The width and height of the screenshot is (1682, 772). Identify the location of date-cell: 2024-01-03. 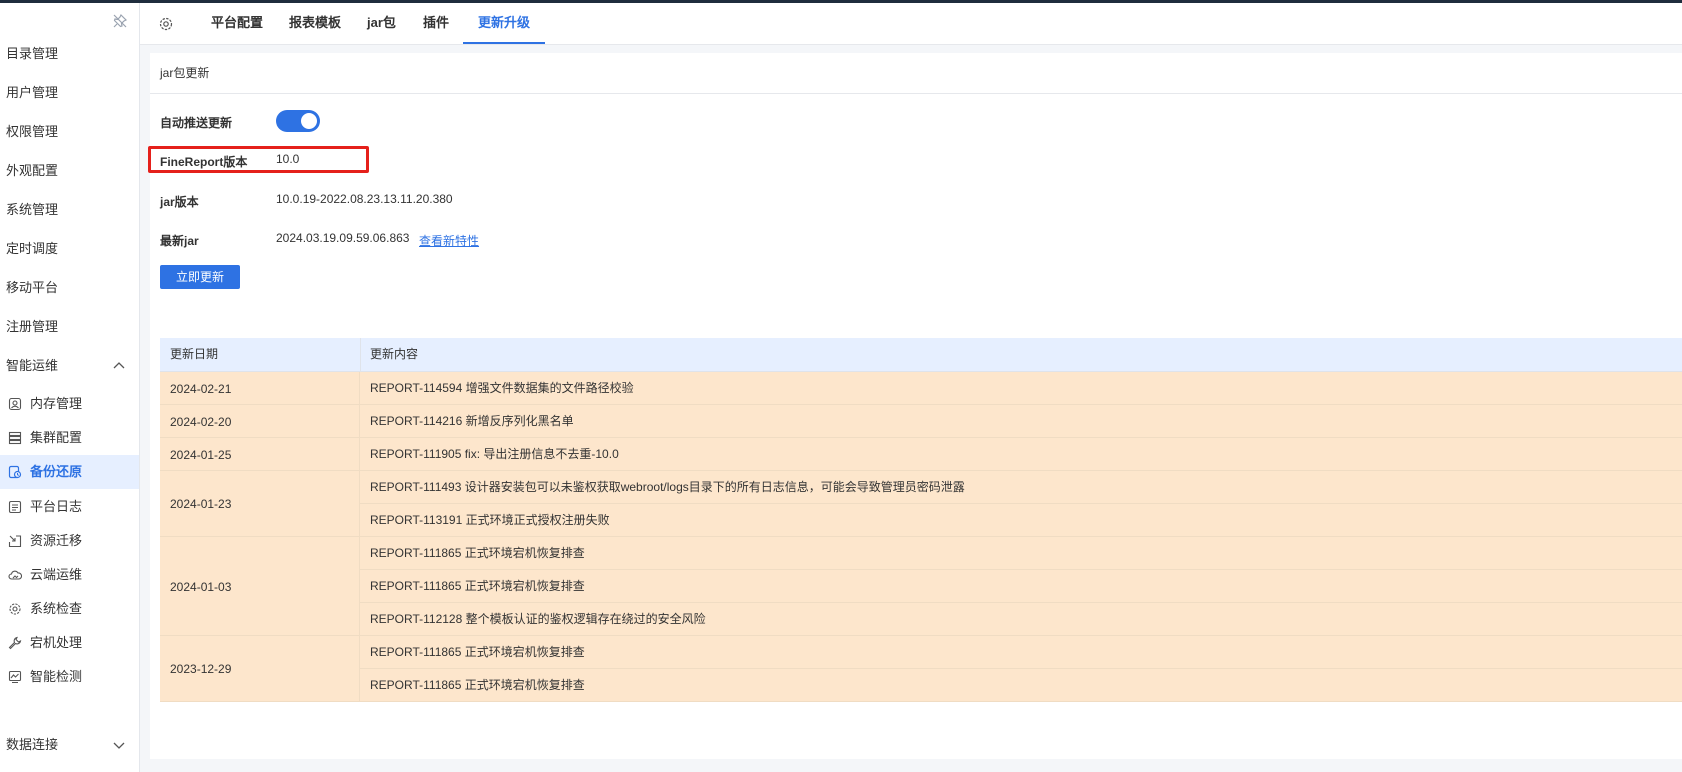
(260, 586).